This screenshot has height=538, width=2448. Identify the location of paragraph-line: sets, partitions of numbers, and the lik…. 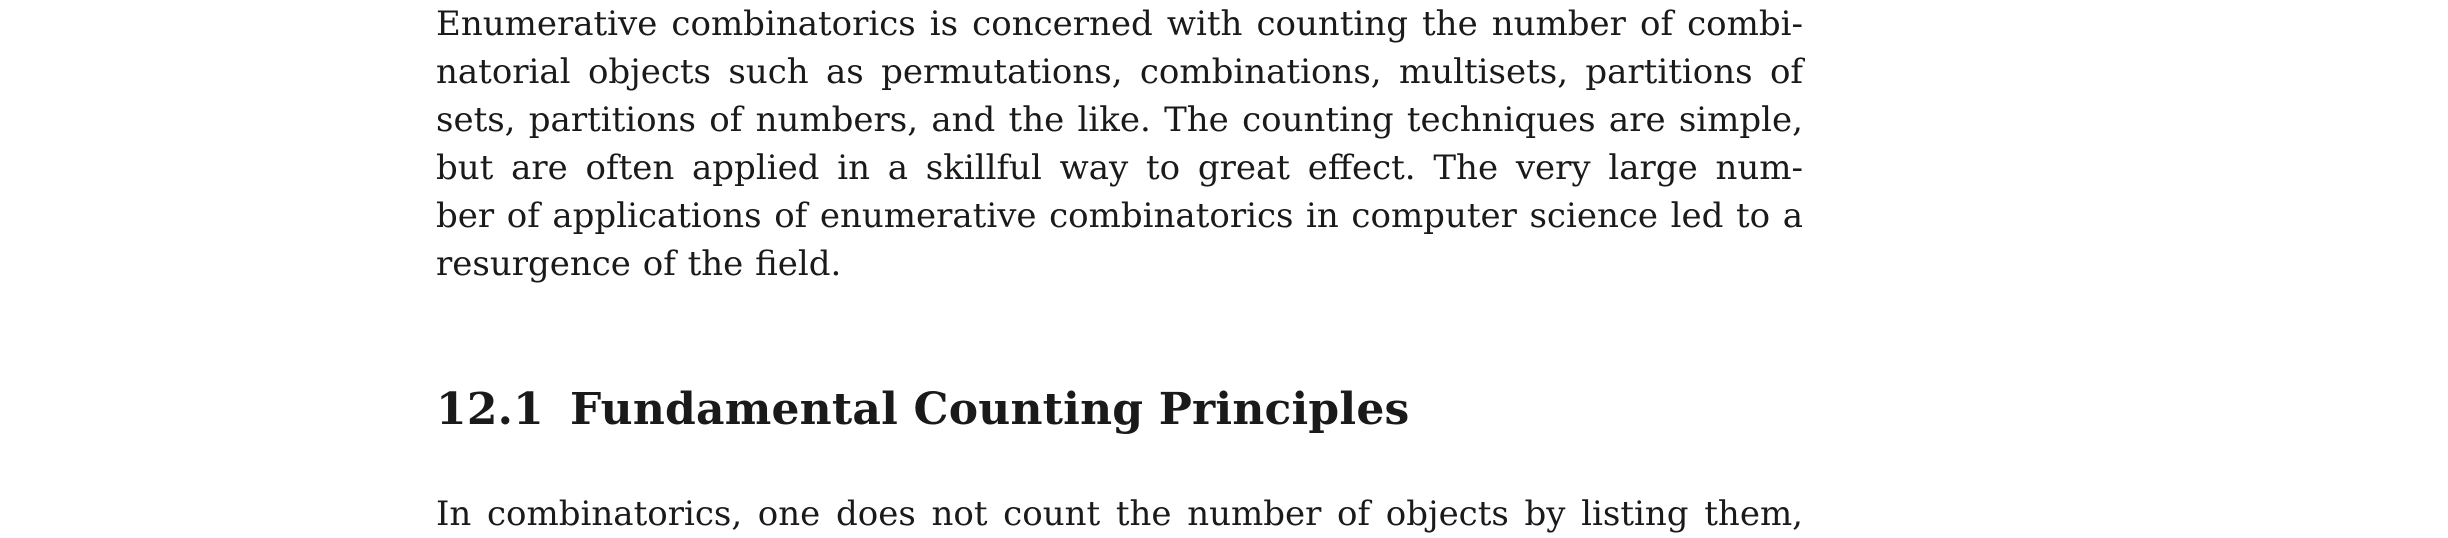
(1119, 120).